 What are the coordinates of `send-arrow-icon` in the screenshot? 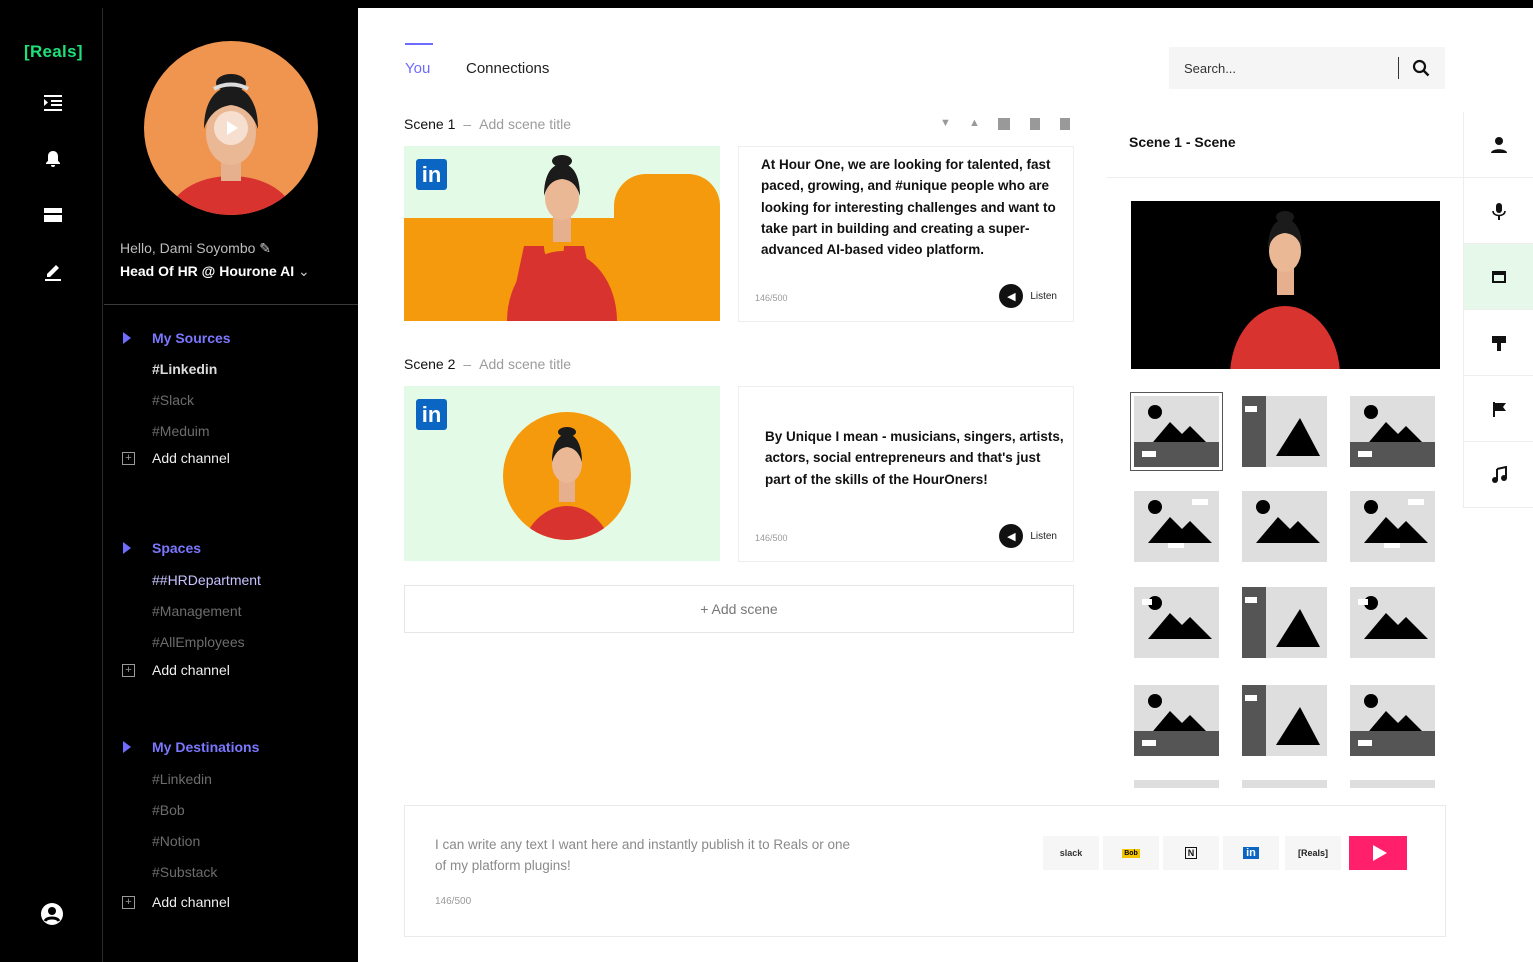 It's located at (1380, 853).